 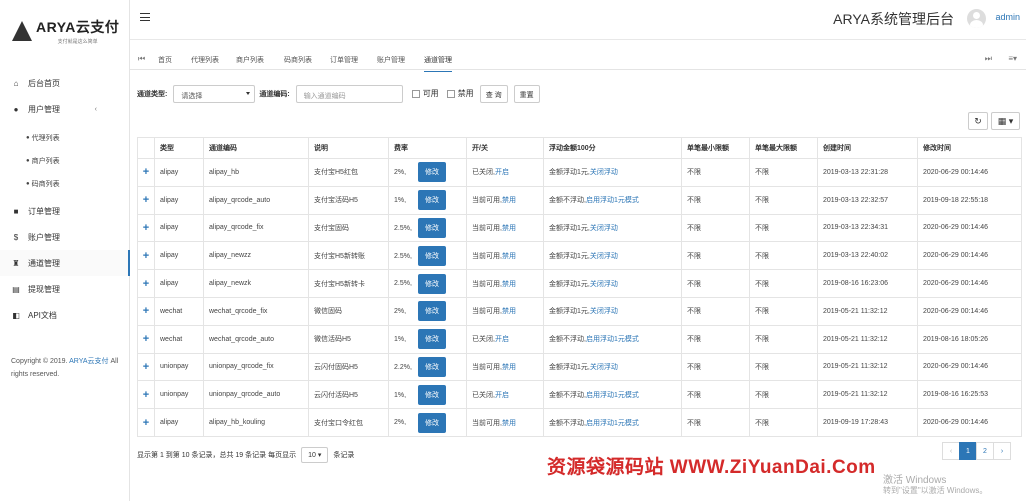 What do you see at coordinates (344, 60) in the screenshot?
I see `tab-orders: 订单管理` at bounding box center [344, 60].